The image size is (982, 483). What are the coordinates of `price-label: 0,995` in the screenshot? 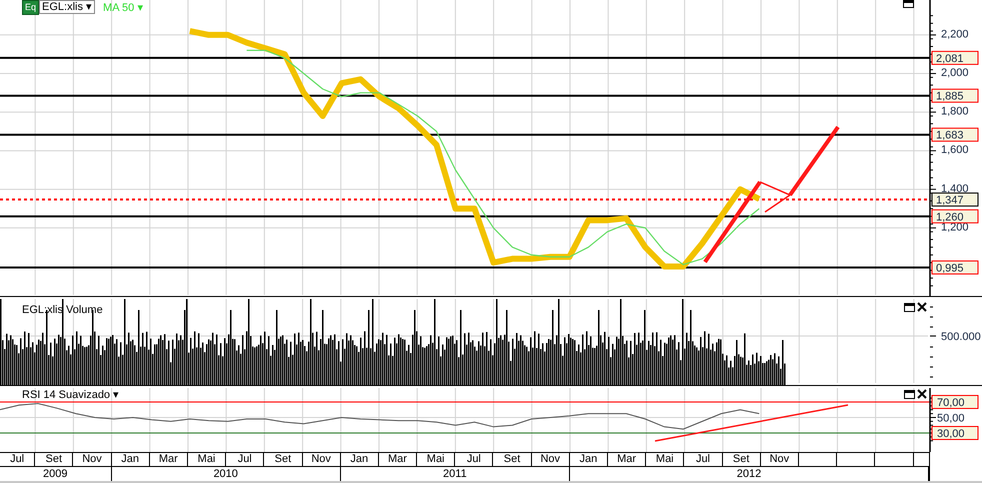 It's located at (955, 267).